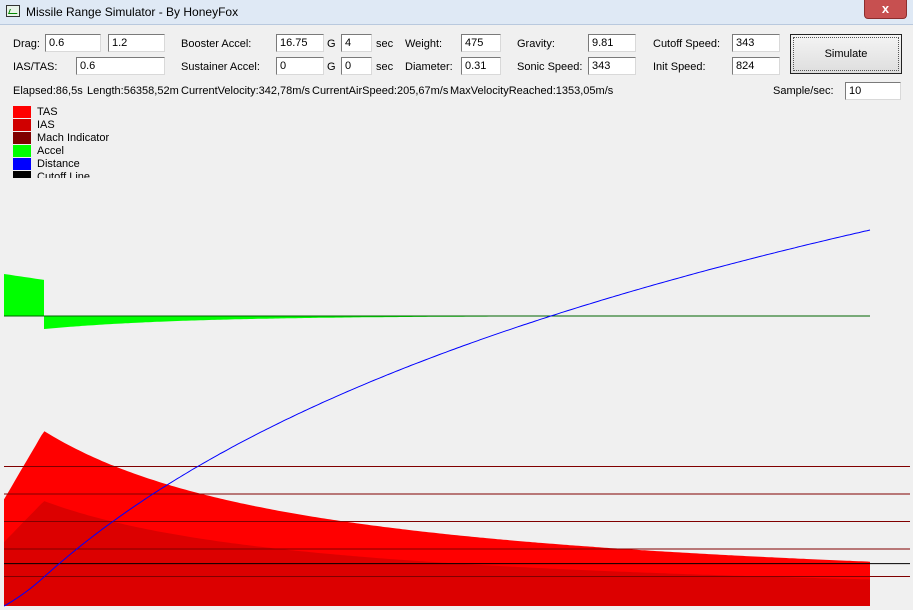 The height and width of the screenshot is (610, 913). What do you see at coordinates (133, 91) in the screenshot?
I see `length-readout: Length:56358,52m` at bounding box center [133, 91].